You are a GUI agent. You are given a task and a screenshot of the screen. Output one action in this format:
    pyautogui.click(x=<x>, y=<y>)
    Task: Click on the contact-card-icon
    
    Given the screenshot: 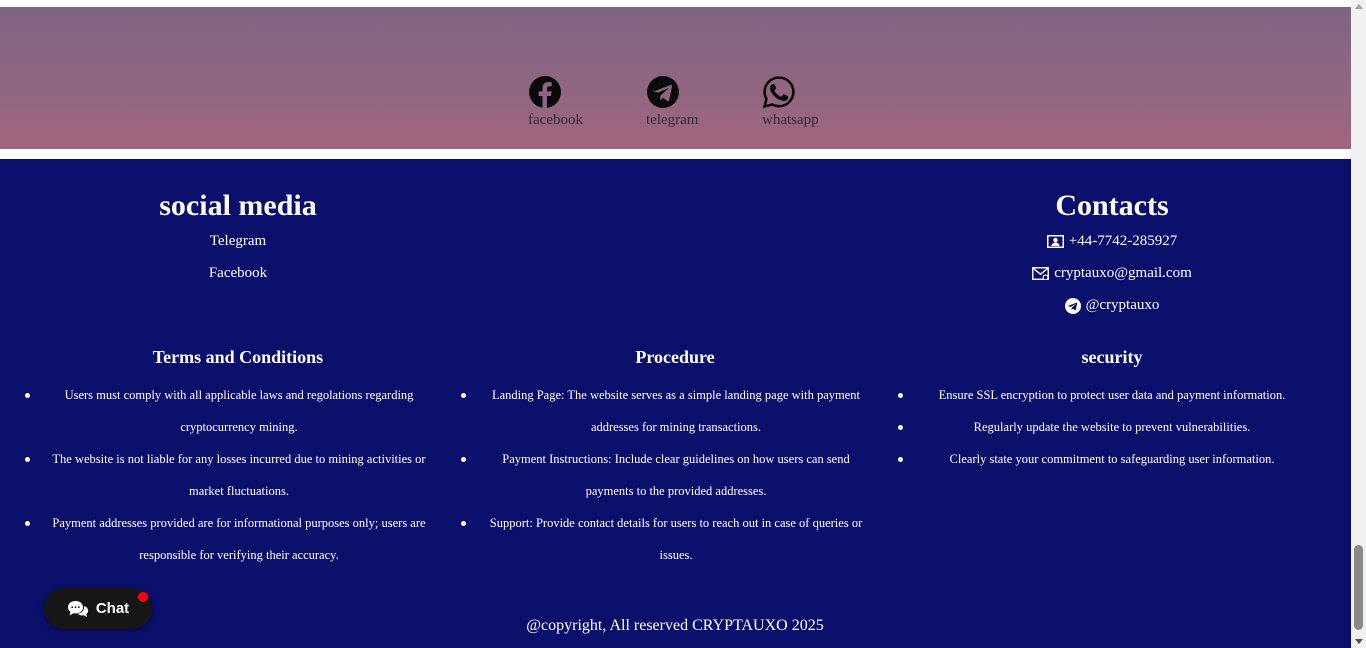 What is the action you would take?
    pyautogui.click(x=1055, y=241)
    